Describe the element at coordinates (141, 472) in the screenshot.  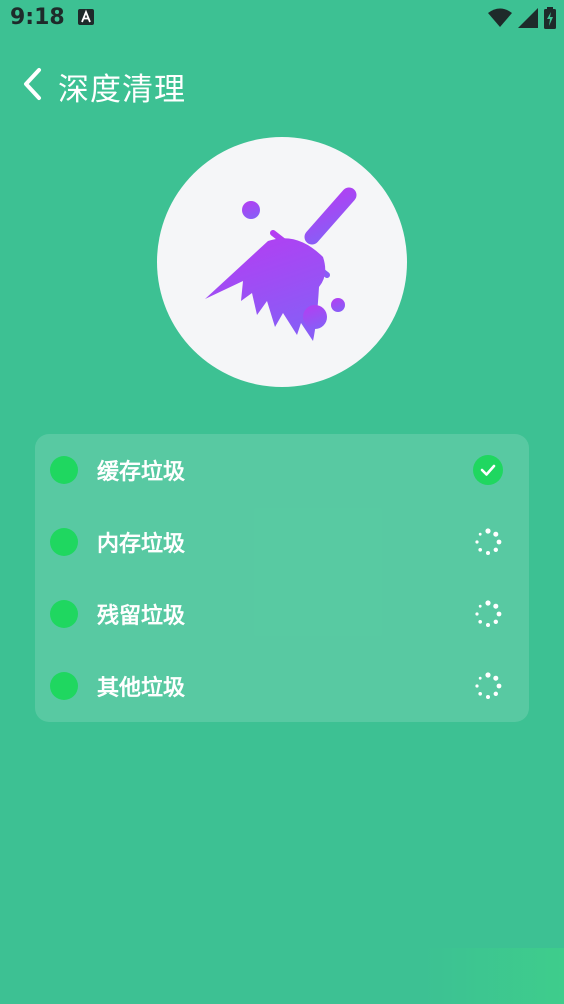
I see `junk-label-cache: 缓存垃圾` at that location.